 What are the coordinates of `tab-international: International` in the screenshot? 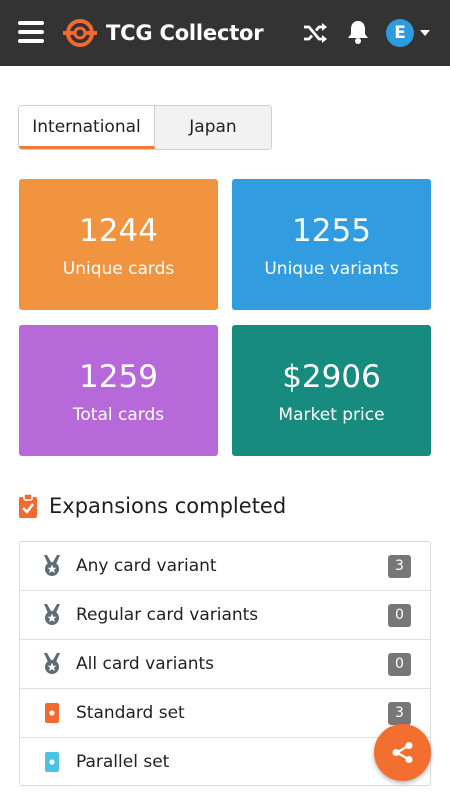 It's located at (87, 127).